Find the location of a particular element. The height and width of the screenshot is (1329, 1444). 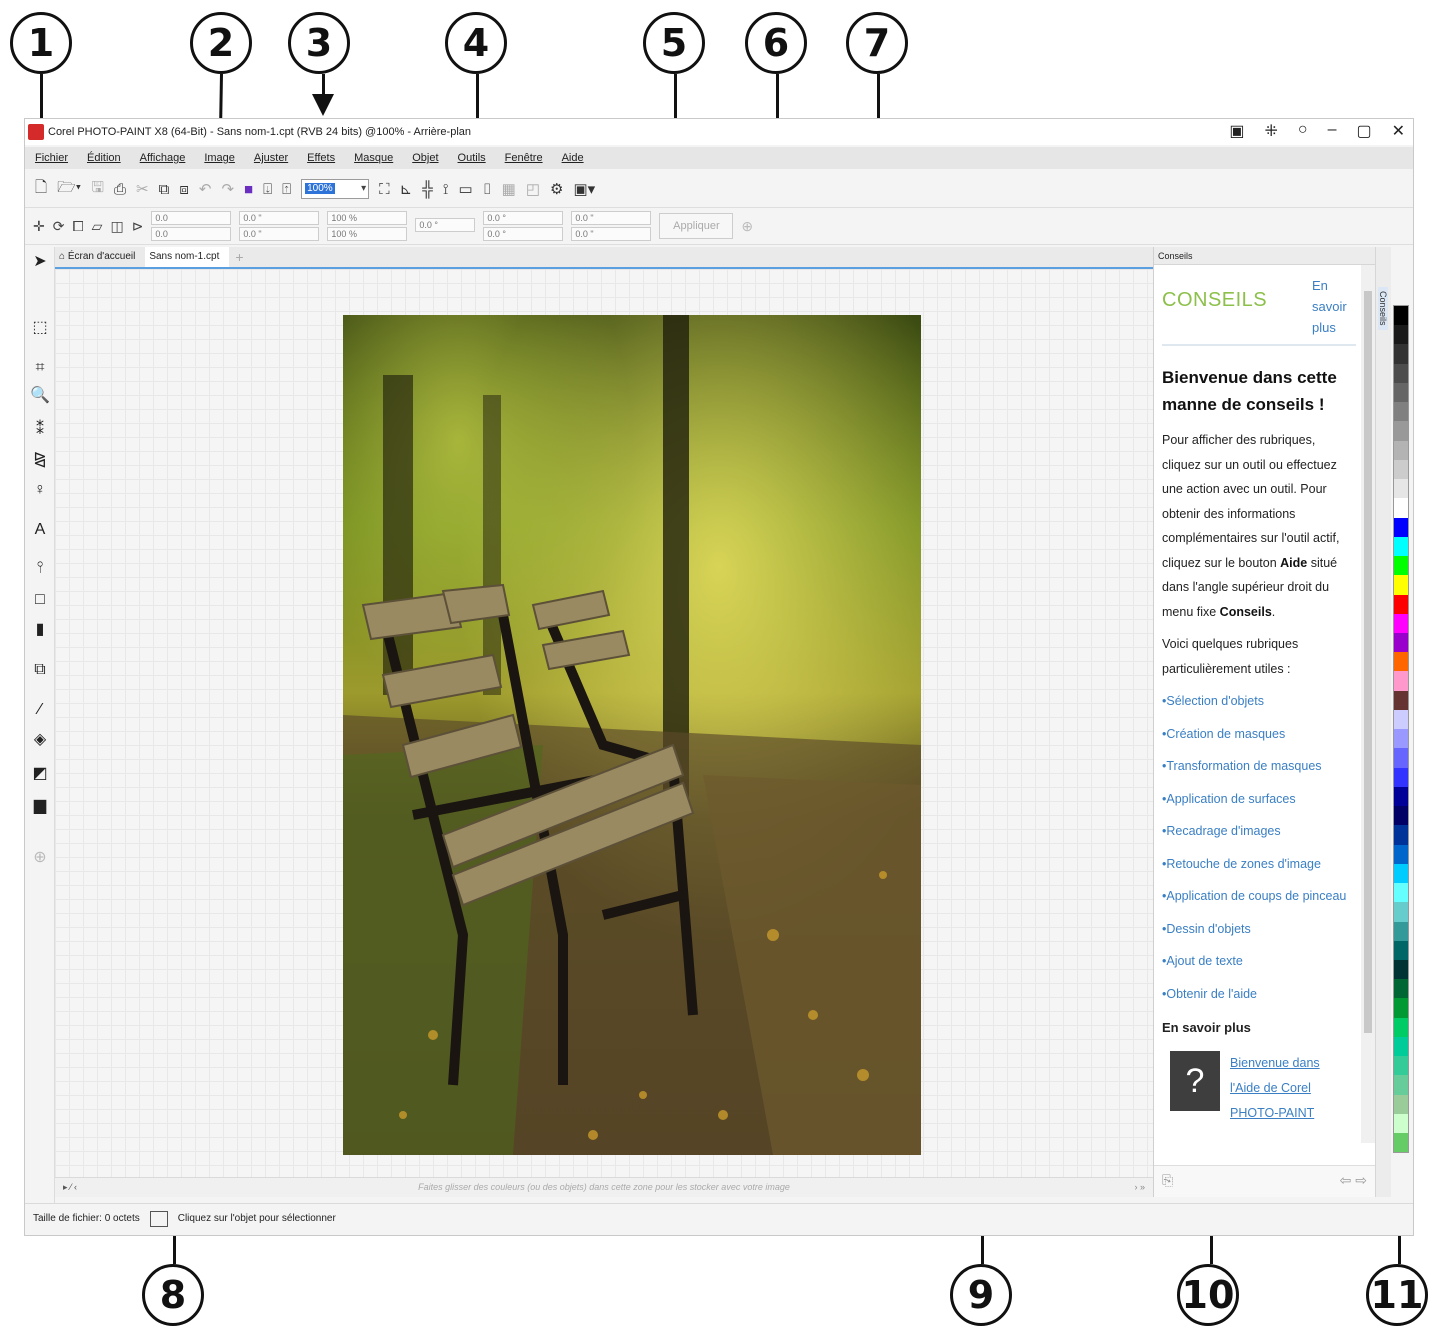

position-icon: ✛ is located at coordinates (39, 226).